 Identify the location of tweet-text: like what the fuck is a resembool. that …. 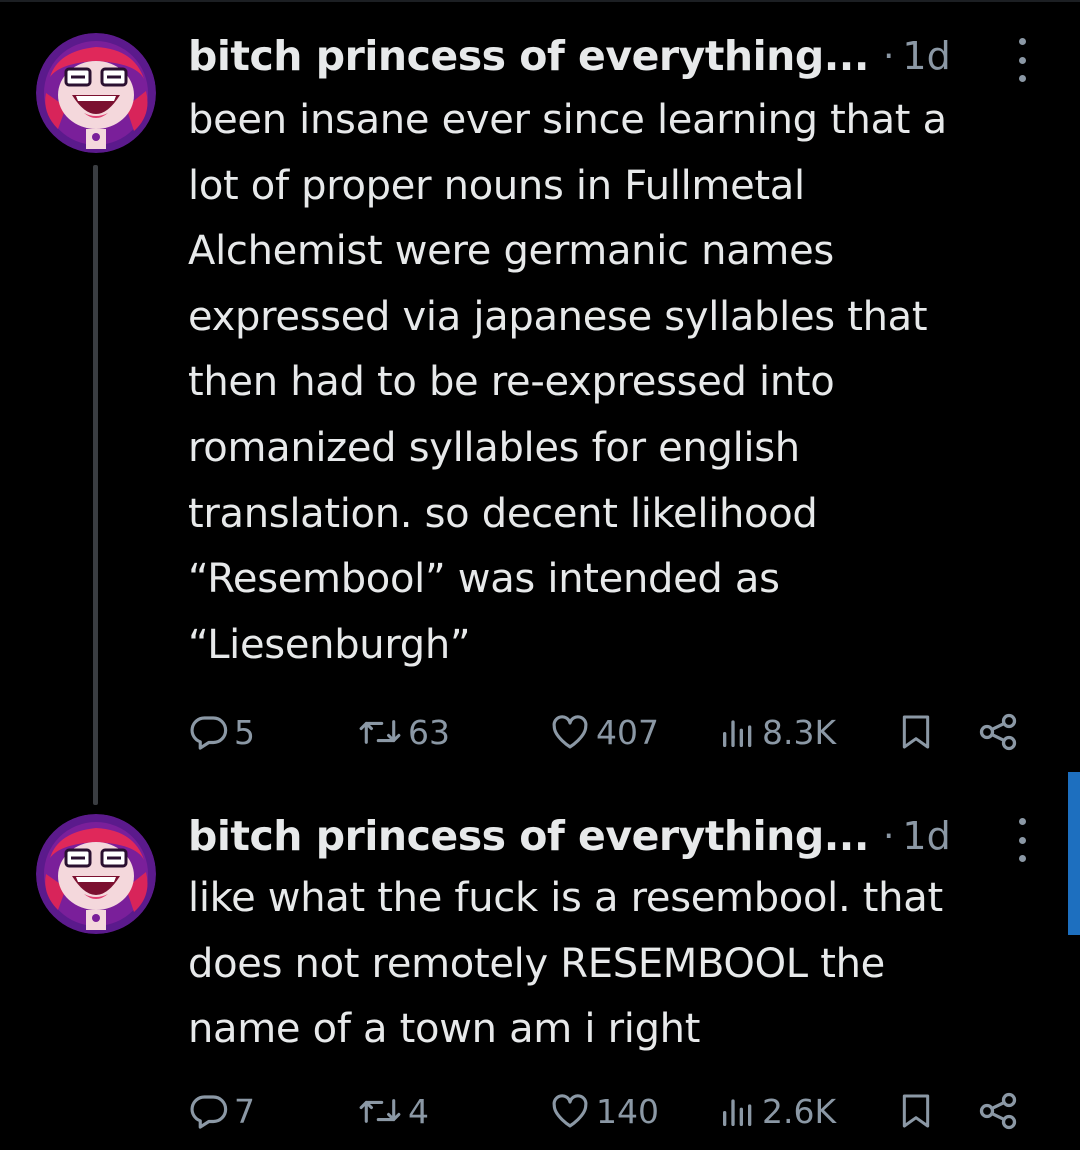
(618, 964).